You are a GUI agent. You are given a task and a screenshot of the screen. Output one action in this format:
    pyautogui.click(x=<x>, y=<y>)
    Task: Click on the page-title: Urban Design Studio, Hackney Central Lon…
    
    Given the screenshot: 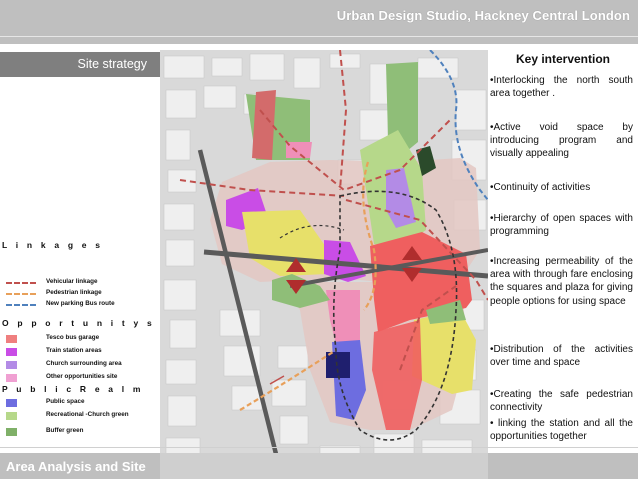 What is the action you would take?
    pyautogui.click(x=483, y=15)
    